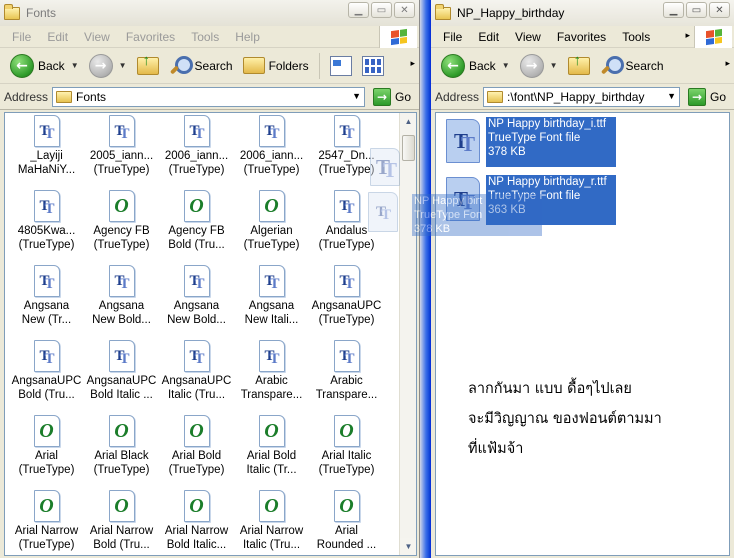  I want to click on scroll-down-icon: ▼, so click(408, 546).